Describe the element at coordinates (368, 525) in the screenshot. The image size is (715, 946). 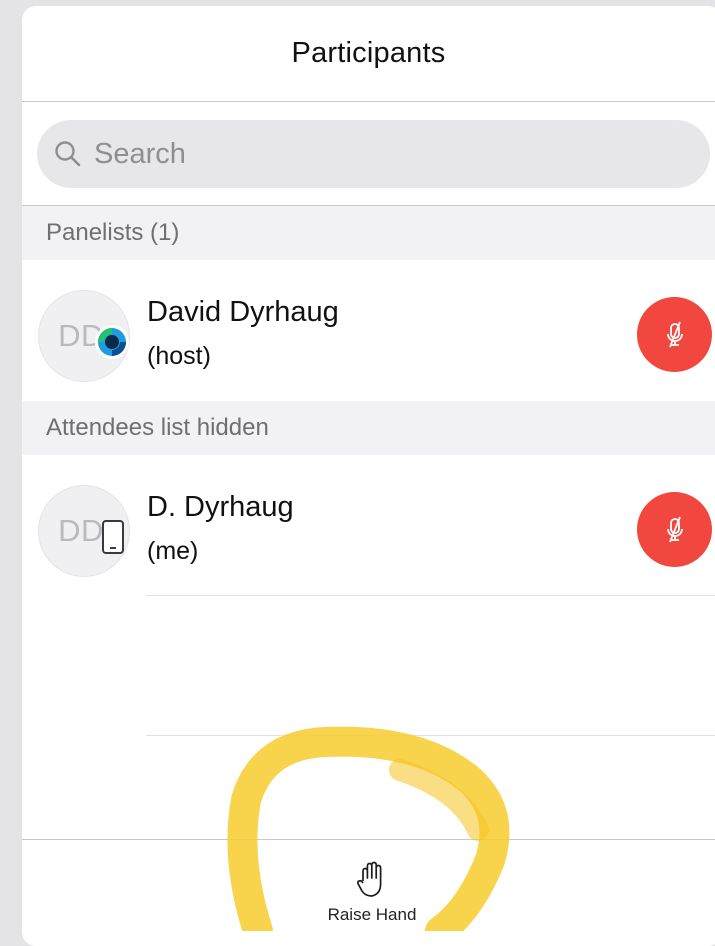
I see `participant-row-me: DD D. Dyrhaug (me)` at that location.